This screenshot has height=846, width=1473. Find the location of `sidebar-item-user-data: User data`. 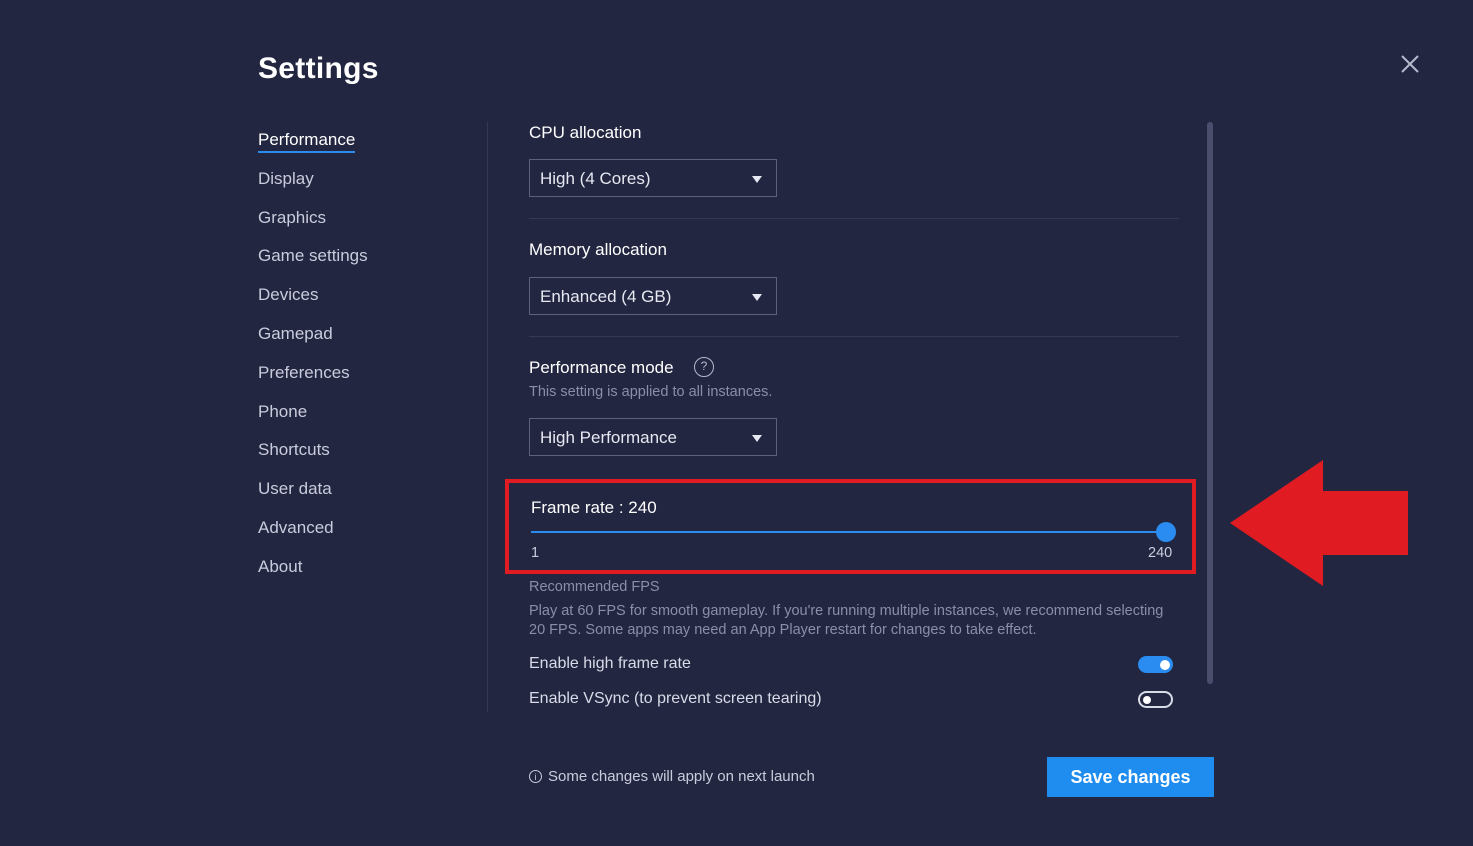

sidebar-item-user-data: User data is located at coordinates (368, 494).